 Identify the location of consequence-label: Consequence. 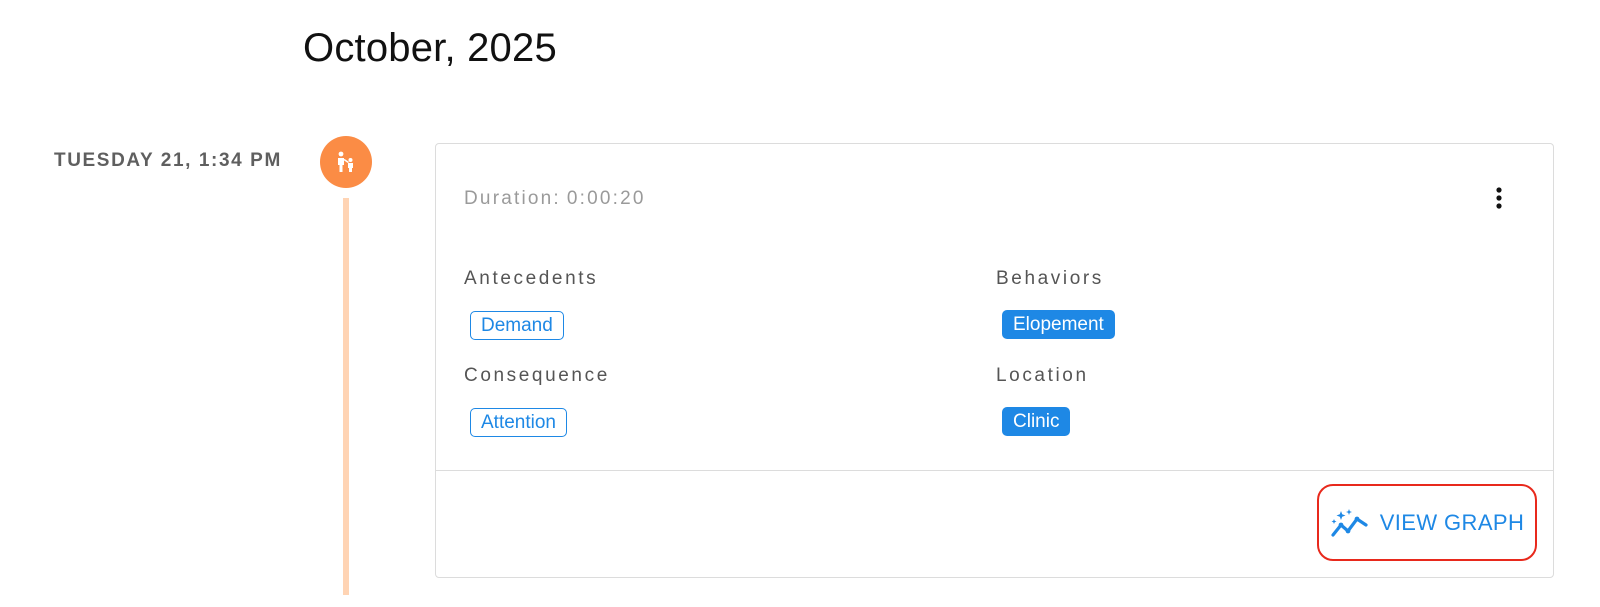
(537, 375).